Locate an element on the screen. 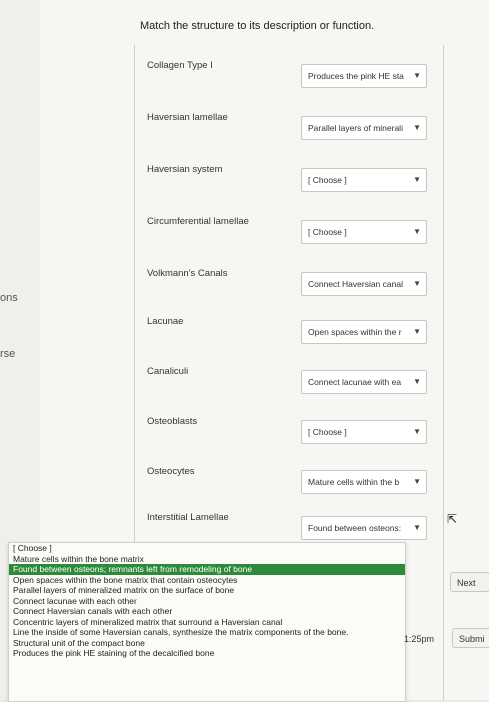 This screenshot has height=702, width=489. structure-term: Canaliculi is located at coordinates (168, 371).